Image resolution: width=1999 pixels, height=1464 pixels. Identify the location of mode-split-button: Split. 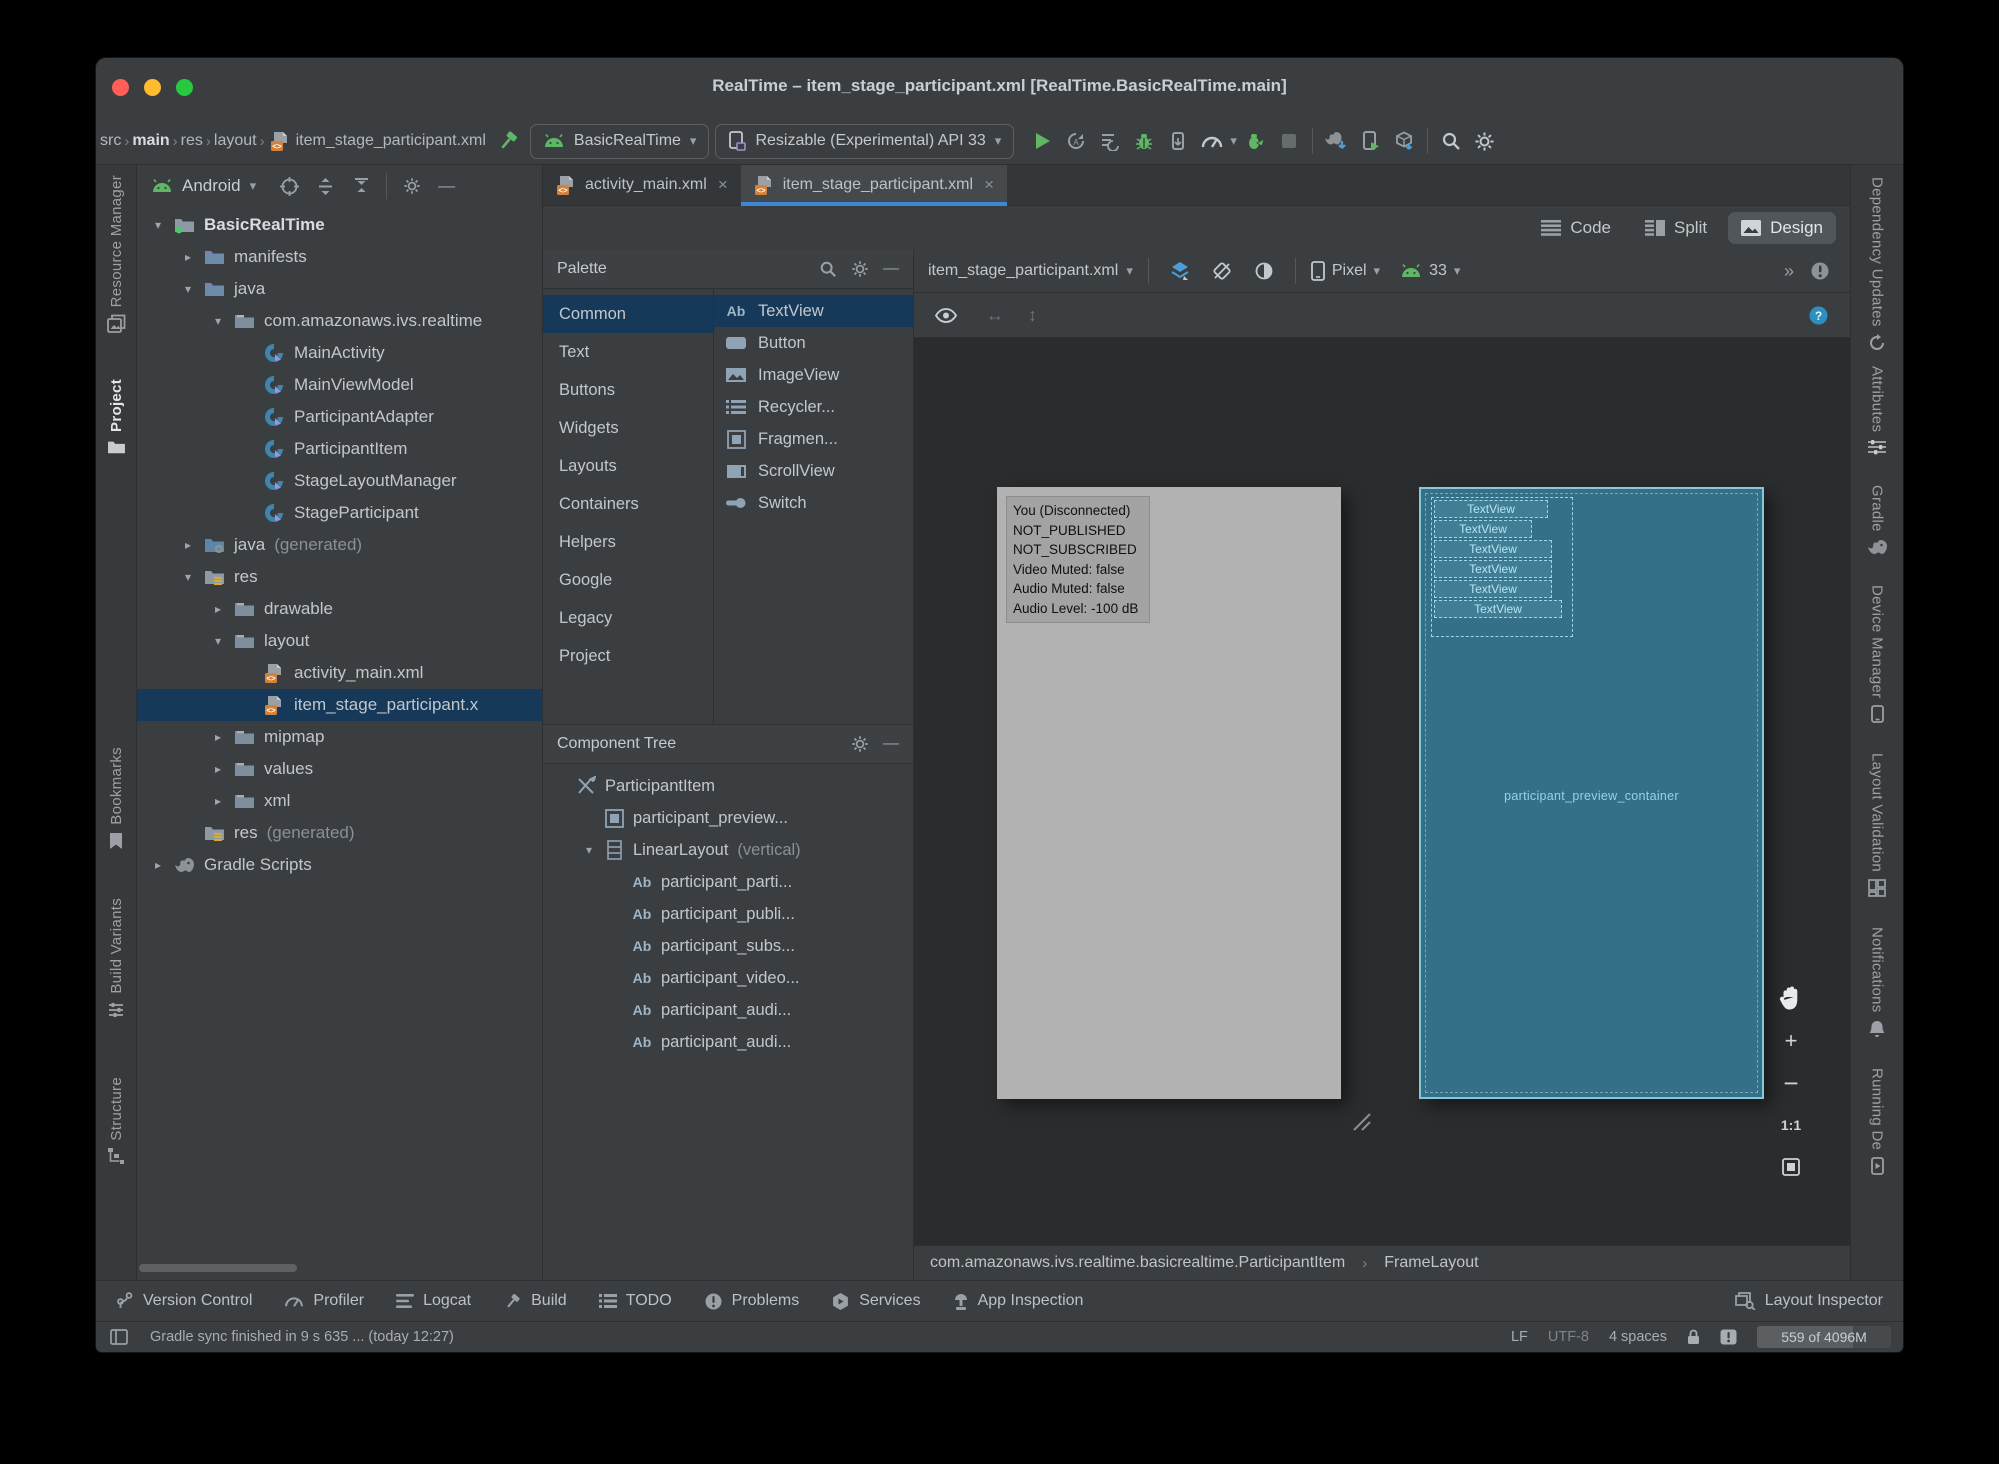
(1676, 228).